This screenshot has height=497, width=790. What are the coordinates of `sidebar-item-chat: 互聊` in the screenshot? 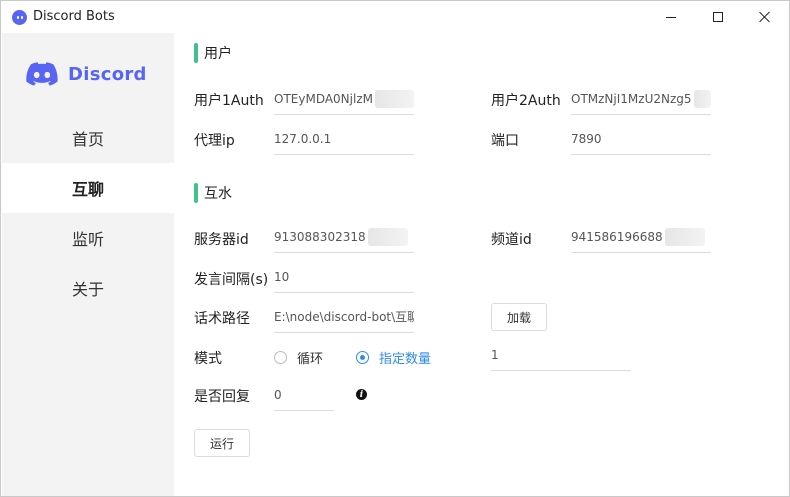 It's located at (88, 188).